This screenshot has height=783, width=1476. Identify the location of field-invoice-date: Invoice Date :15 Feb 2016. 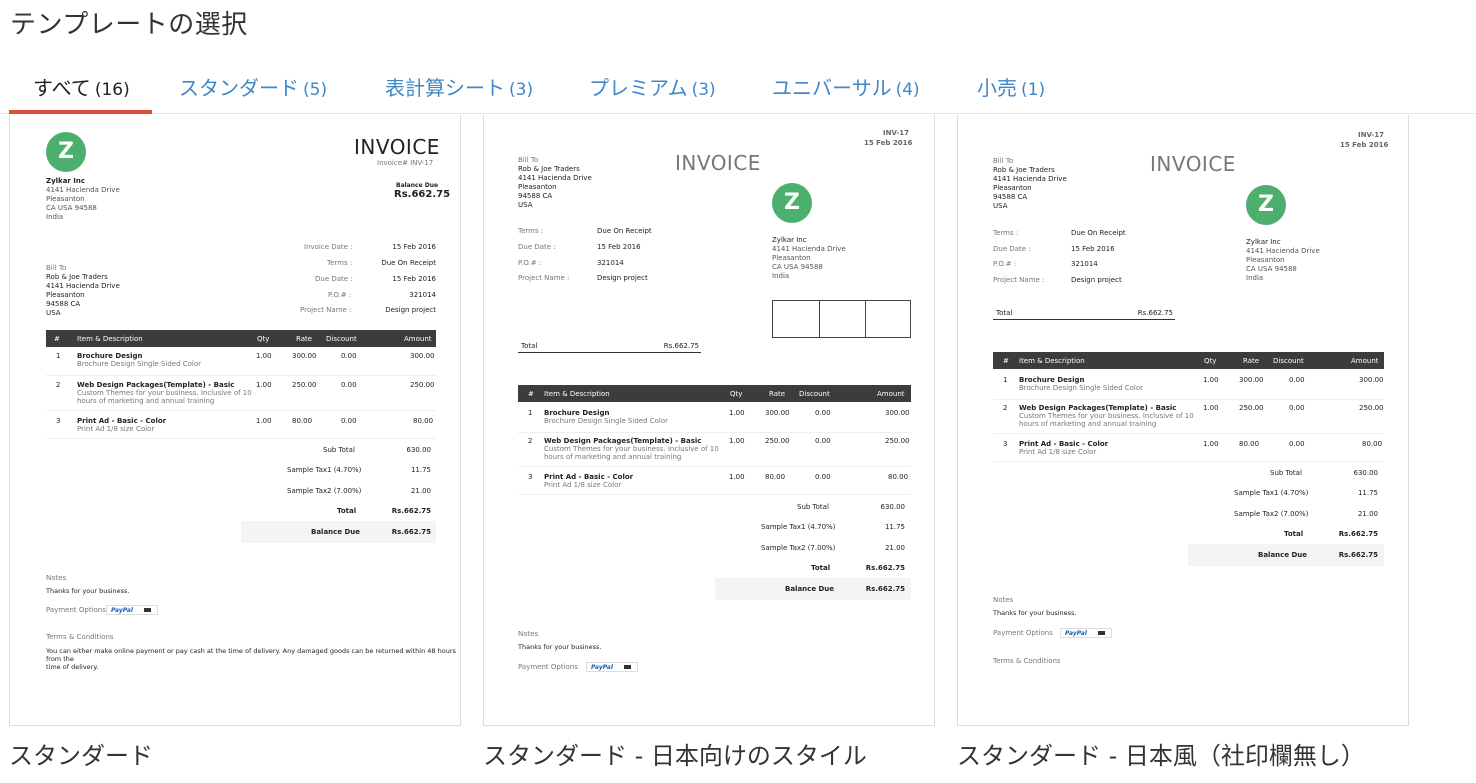
(370, 247).